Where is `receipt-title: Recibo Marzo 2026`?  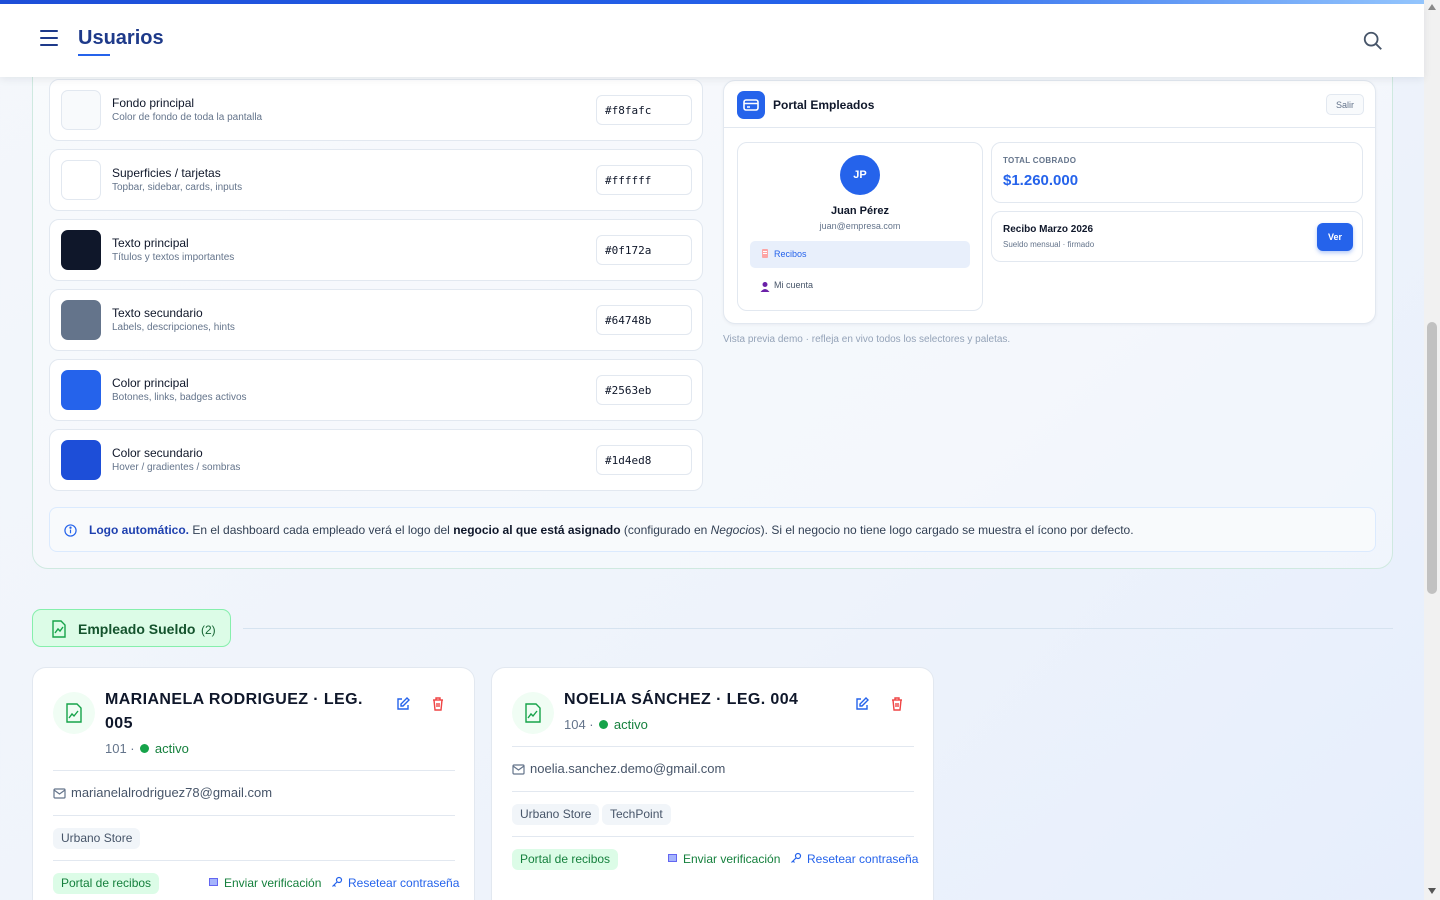 receipt-title: Recibo Marzo 2026 is located at coordinates (1048, 229).